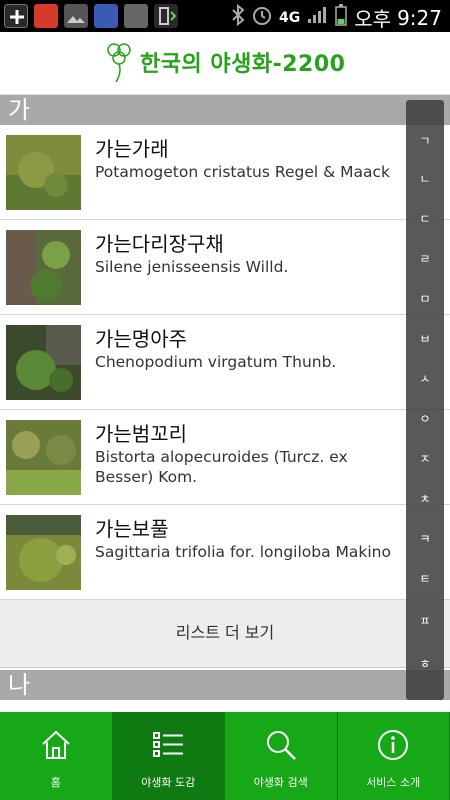 This screenshot has height=800, width=450. What do you see at coordinates (192, 267) in the screenshot?
I see `plant-scientific-name: Silene jenisseensis Willd.` at bounding box center [192, 267].